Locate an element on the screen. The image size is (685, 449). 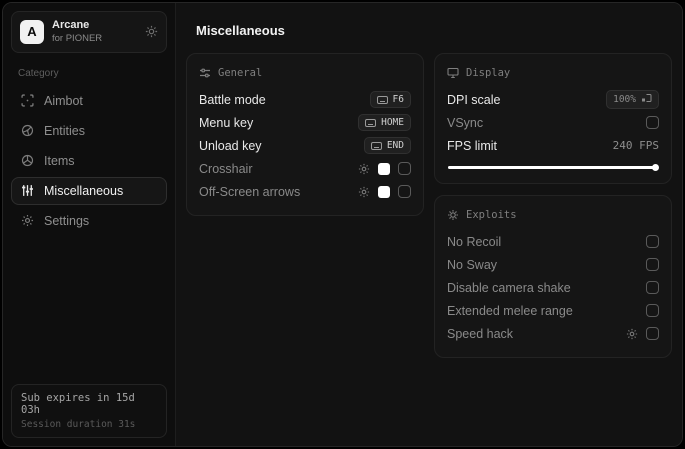
sidebar-item-settings: Settings is located at coordinates (89, 221).